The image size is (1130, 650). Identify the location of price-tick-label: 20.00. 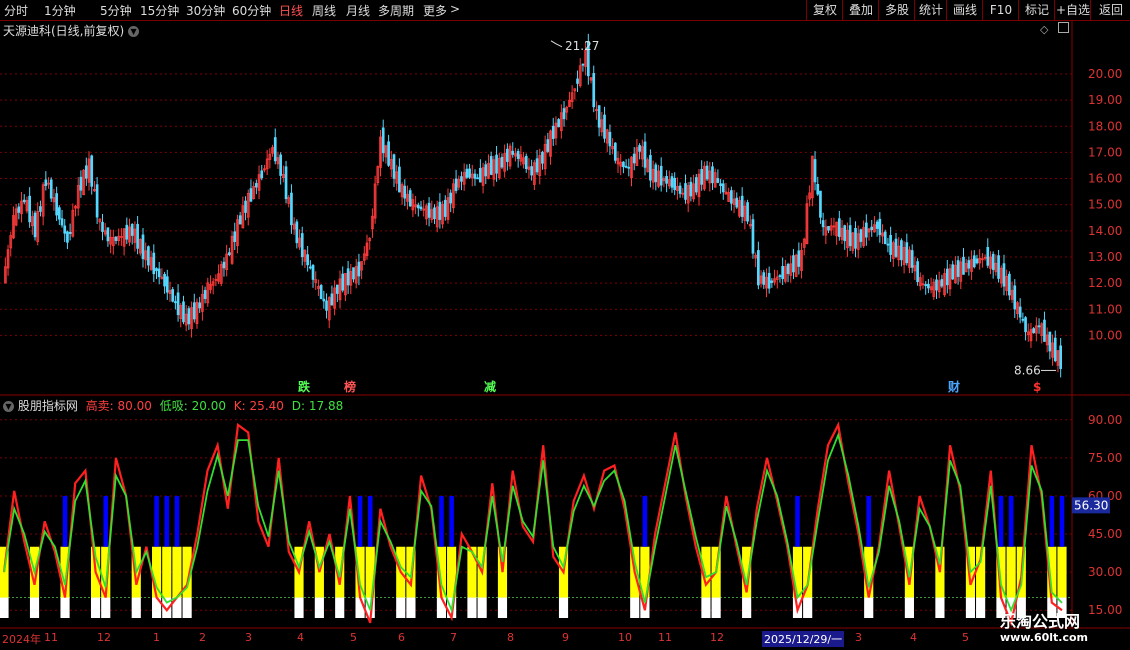
(1105, 74).